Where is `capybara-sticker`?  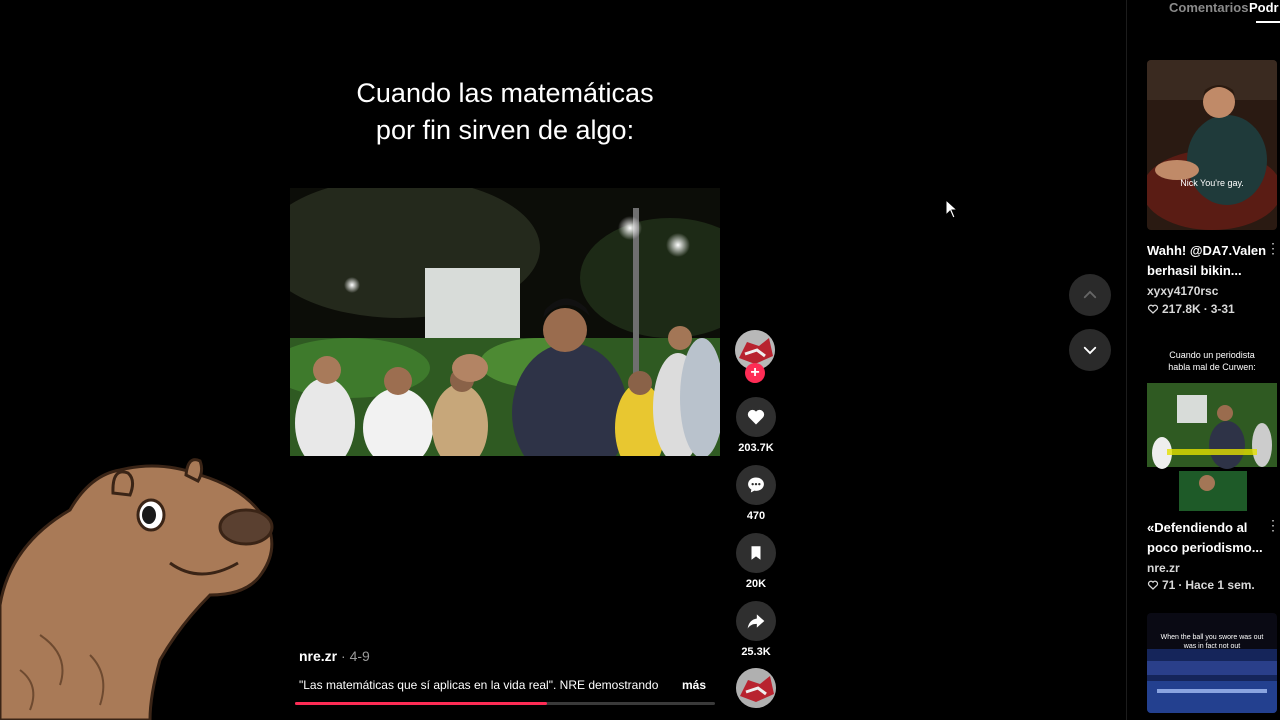 capybara-sticker is located at coordinates (137, 589).